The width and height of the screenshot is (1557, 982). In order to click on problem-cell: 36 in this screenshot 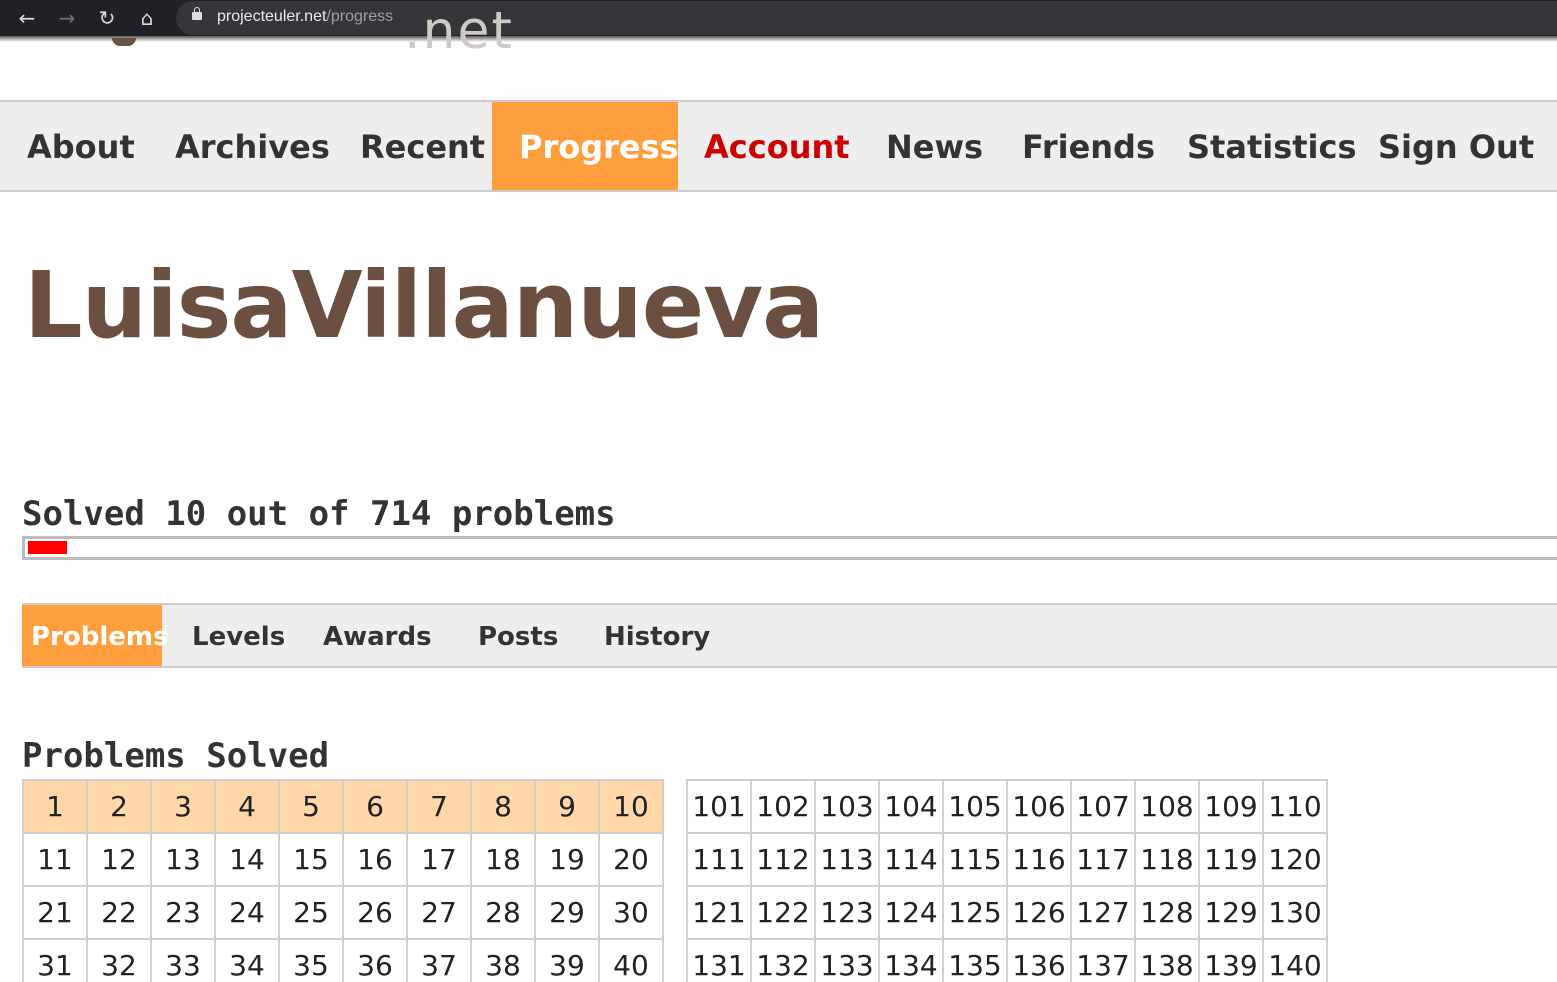, I will do `click(375, 960)`.